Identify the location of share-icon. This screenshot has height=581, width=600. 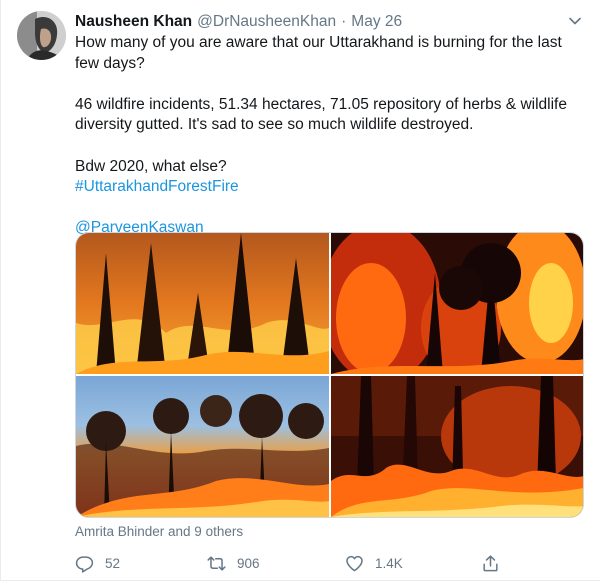
(490, 562).